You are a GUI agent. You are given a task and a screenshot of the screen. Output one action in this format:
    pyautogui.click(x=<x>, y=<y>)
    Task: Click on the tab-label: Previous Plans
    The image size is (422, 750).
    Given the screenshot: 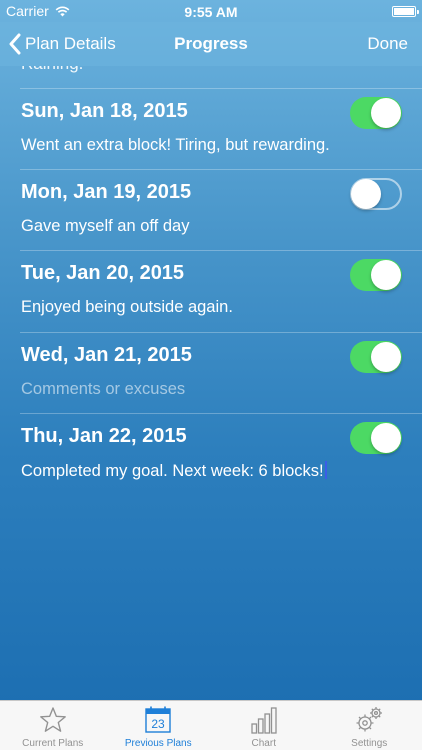 What is the action you would take?
    pyautogui.click(x=158, y=743)
    